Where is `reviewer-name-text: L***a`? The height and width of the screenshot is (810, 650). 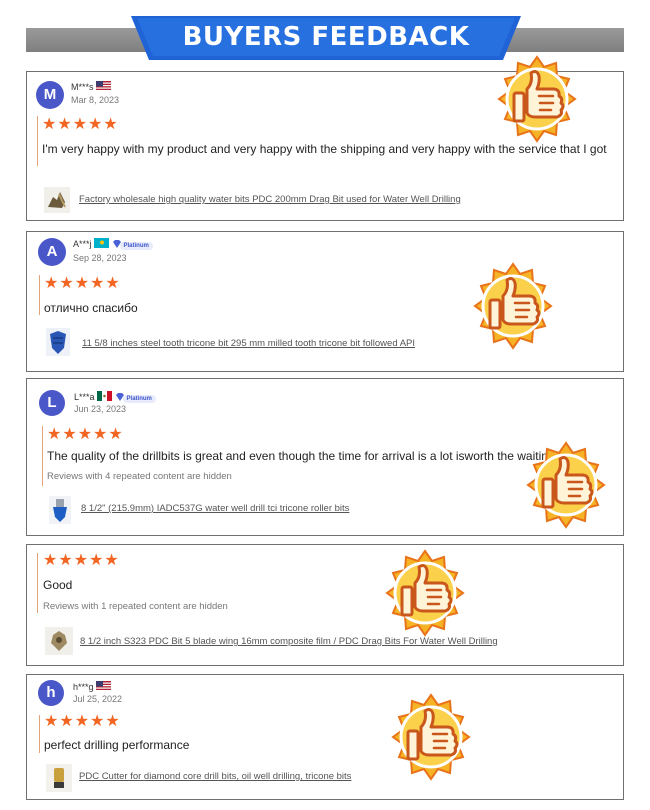 reviewer-name-text: L***a is located at coordinates (84, 397).